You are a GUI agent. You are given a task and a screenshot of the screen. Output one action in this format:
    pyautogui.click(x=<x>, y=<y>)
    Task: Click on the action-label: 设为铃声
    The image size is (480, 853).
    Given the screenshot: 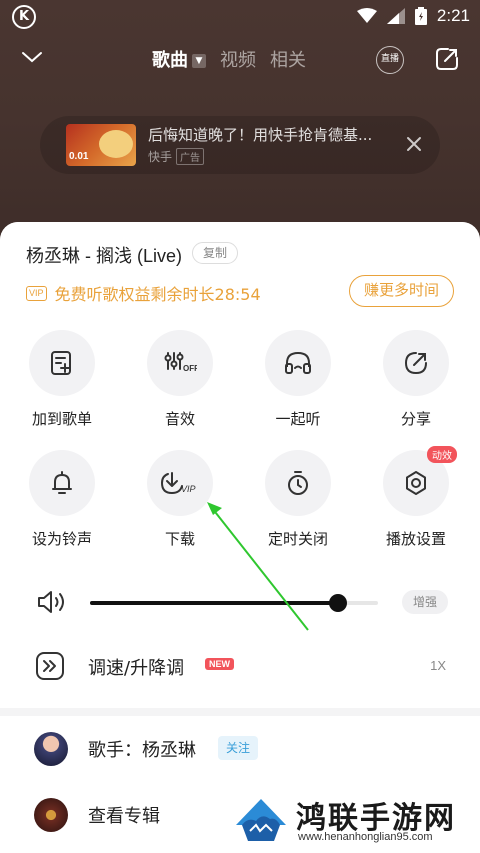 What is the action you would take?
    pyautogui.click(x=61, y=539)
    